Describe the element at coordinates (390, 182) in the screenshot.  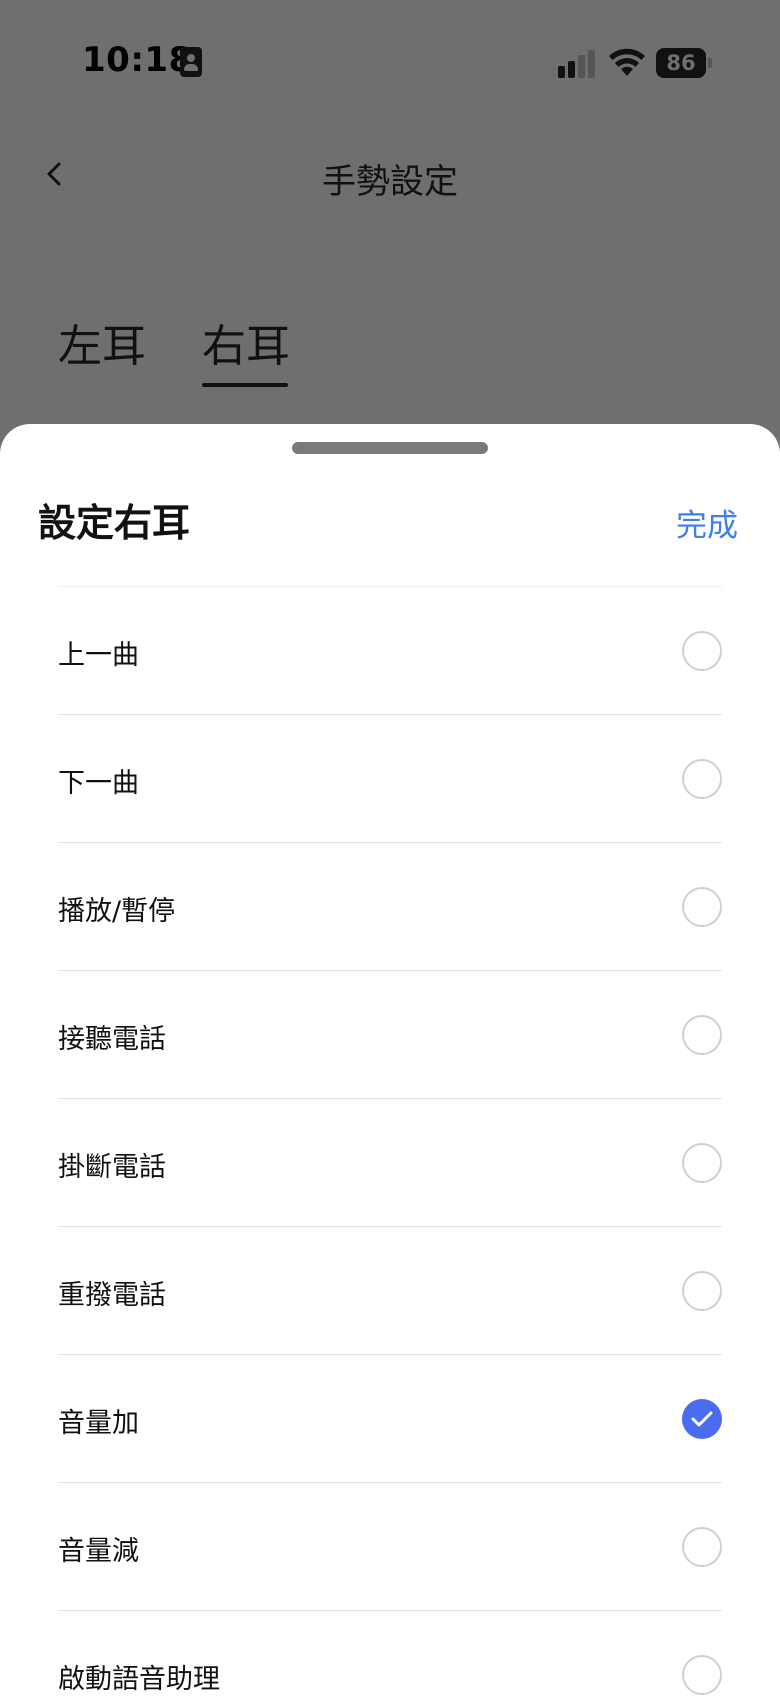
I see `page-title: 手勢設定` at that location.